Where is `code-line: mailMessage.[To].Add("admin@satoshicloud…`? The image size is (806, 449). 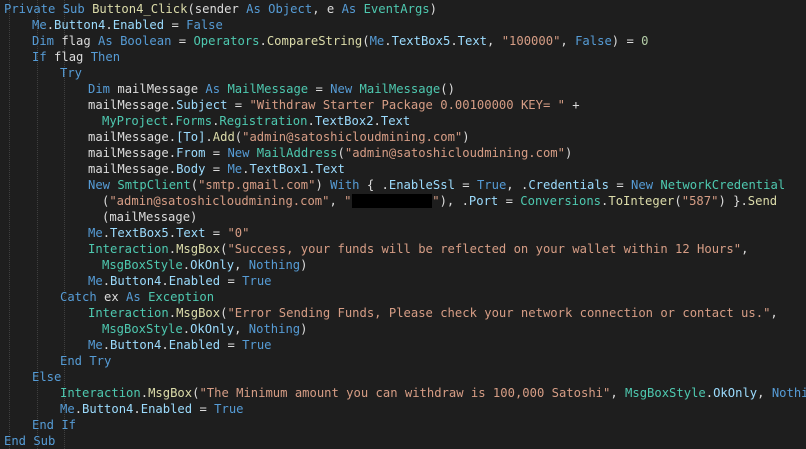
code-line: mailMessage.[To].Add("admin@satoshicloud… is located at coordinates (279, 137).